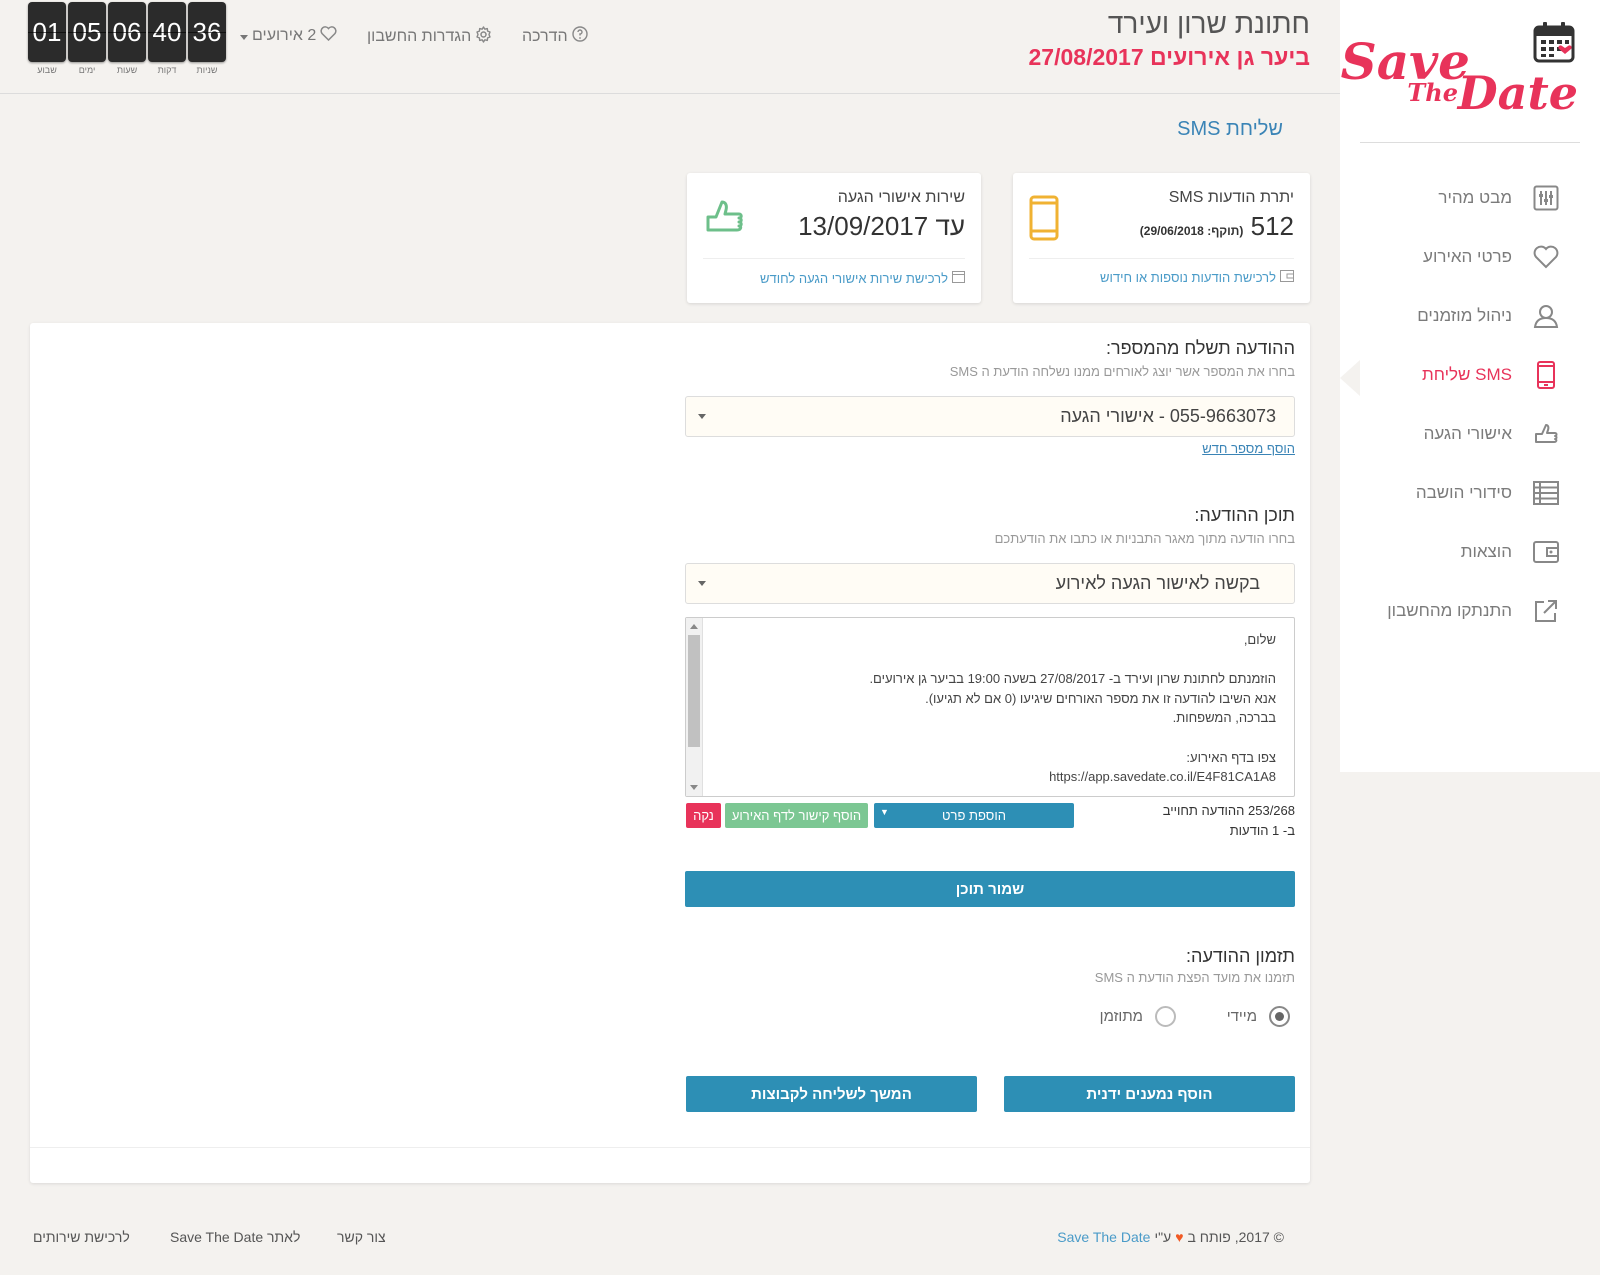  I want to click on sidebar-item-event-details: פרטי האירוע, so click(1450, 257).